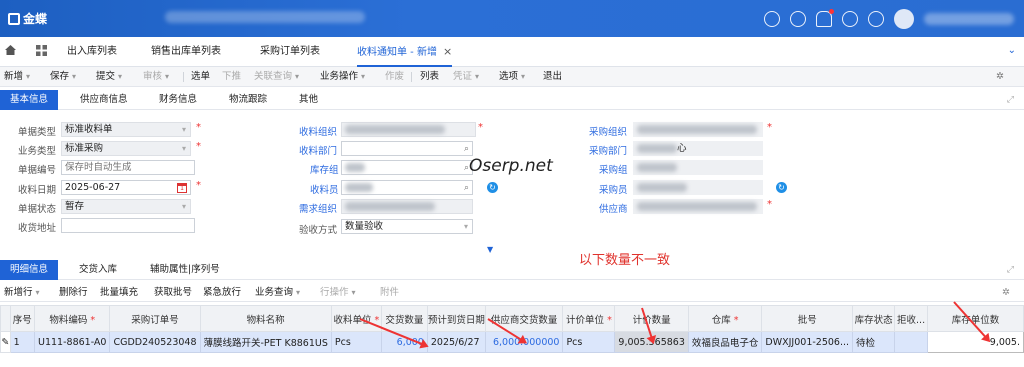  Describe the element at coordinates (651, 318) in the screenshot. I see `grid-header-cell: 计价数量` at that location.